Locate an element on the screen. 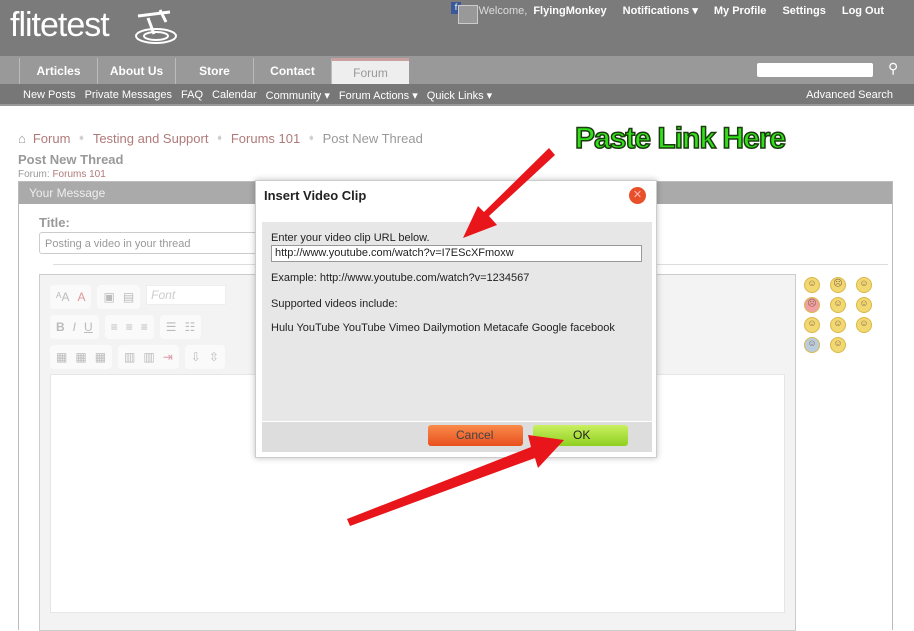  align-left-icon: ≡ is located at coordinates (114, 327).